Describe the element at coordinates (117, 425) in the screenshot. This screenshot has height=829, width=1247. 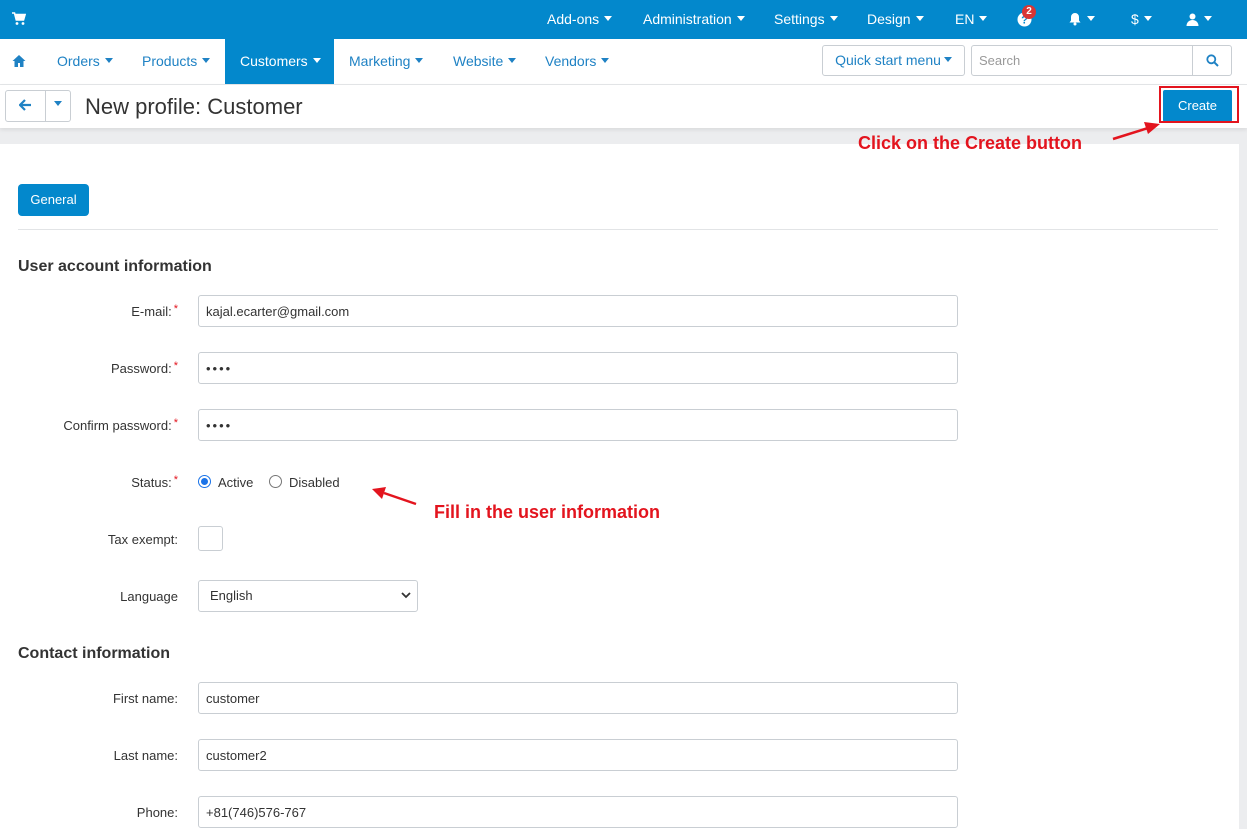
I see `confirm-password-label-text: Confirm password:` at that location.